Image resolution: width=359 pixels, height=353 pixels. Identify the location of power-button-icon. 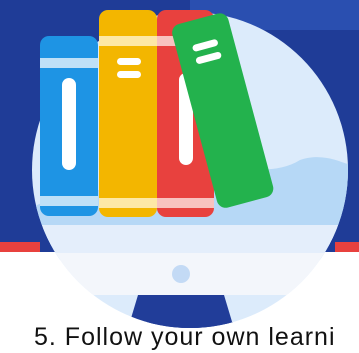
(181, 274).